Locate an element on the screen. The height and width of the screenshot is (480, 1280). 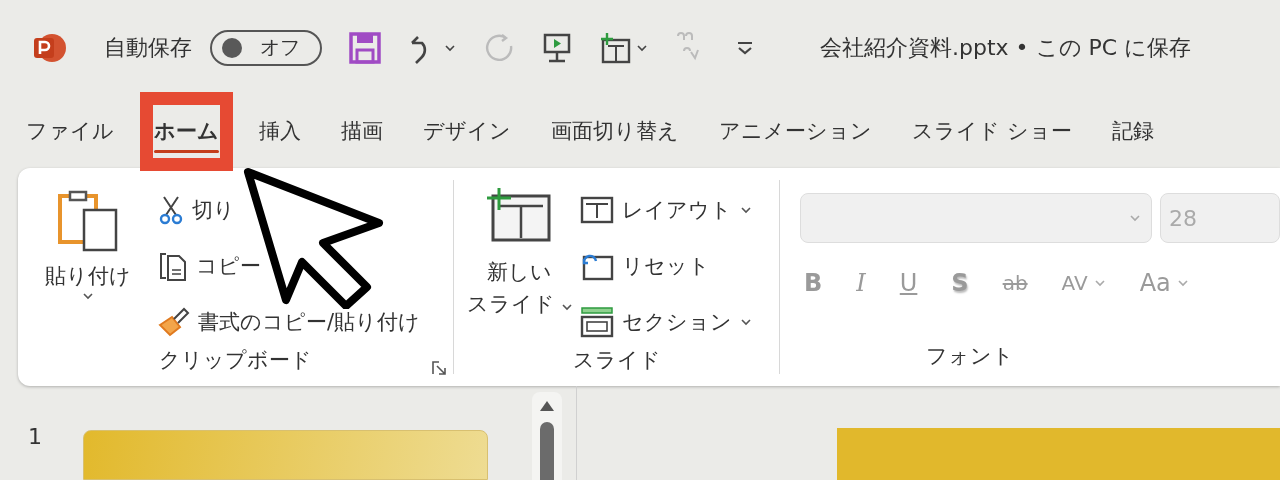
section-button: セクション is located at coordinates (676, 322).